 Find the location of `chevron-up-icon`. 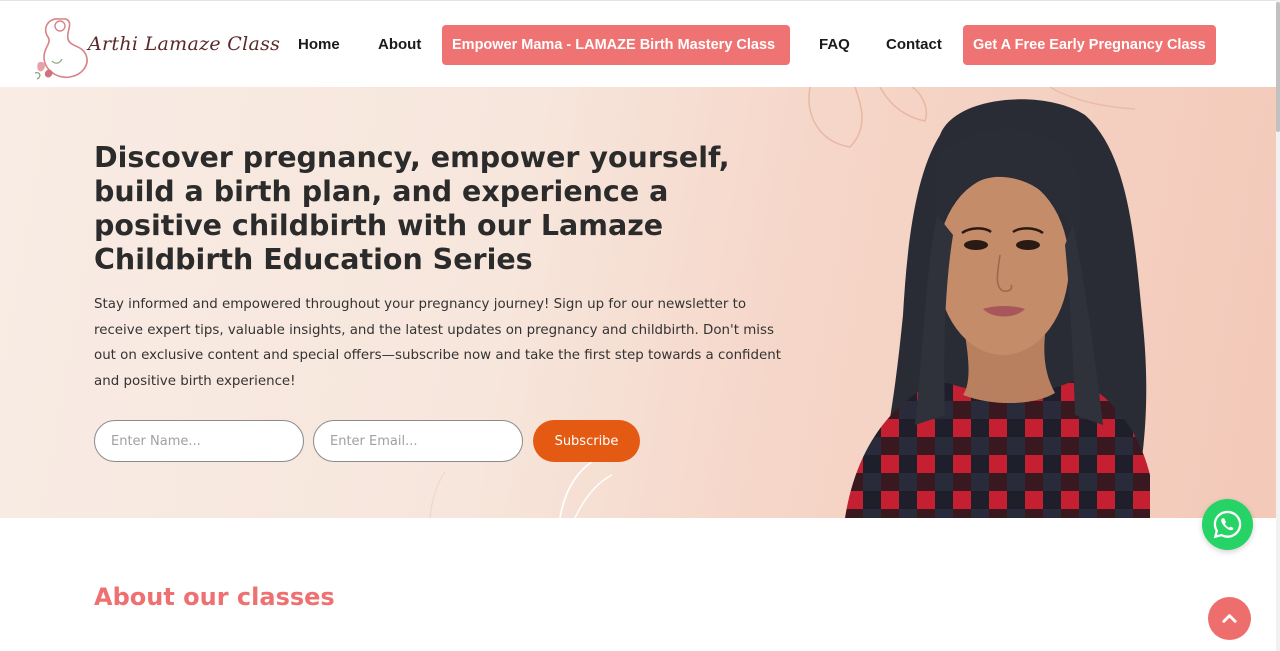

chevron-up-icon is located at coordinates (1229, 618).